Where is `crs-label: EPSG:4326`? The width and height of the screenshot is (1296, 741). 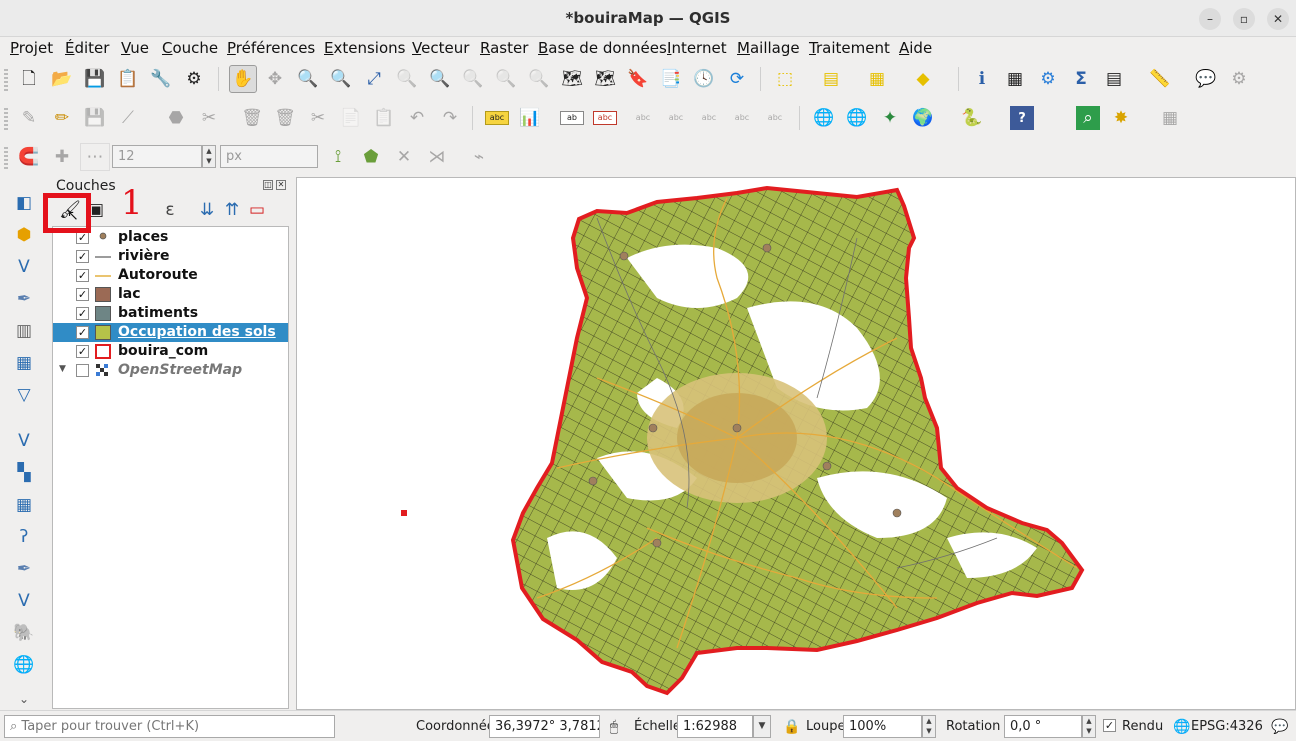 crs-label: EPSG:4326 is located at coordinates (1227, 726).